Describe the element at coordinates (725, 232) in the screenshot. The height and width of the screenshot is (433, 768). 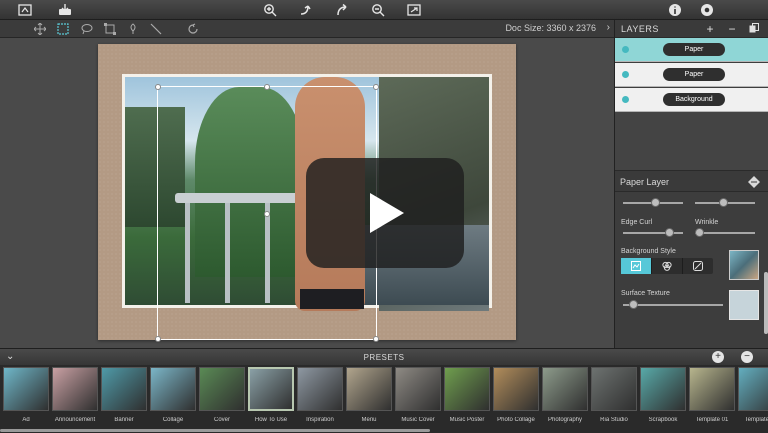
I see `wrinkle-slider` at that location.